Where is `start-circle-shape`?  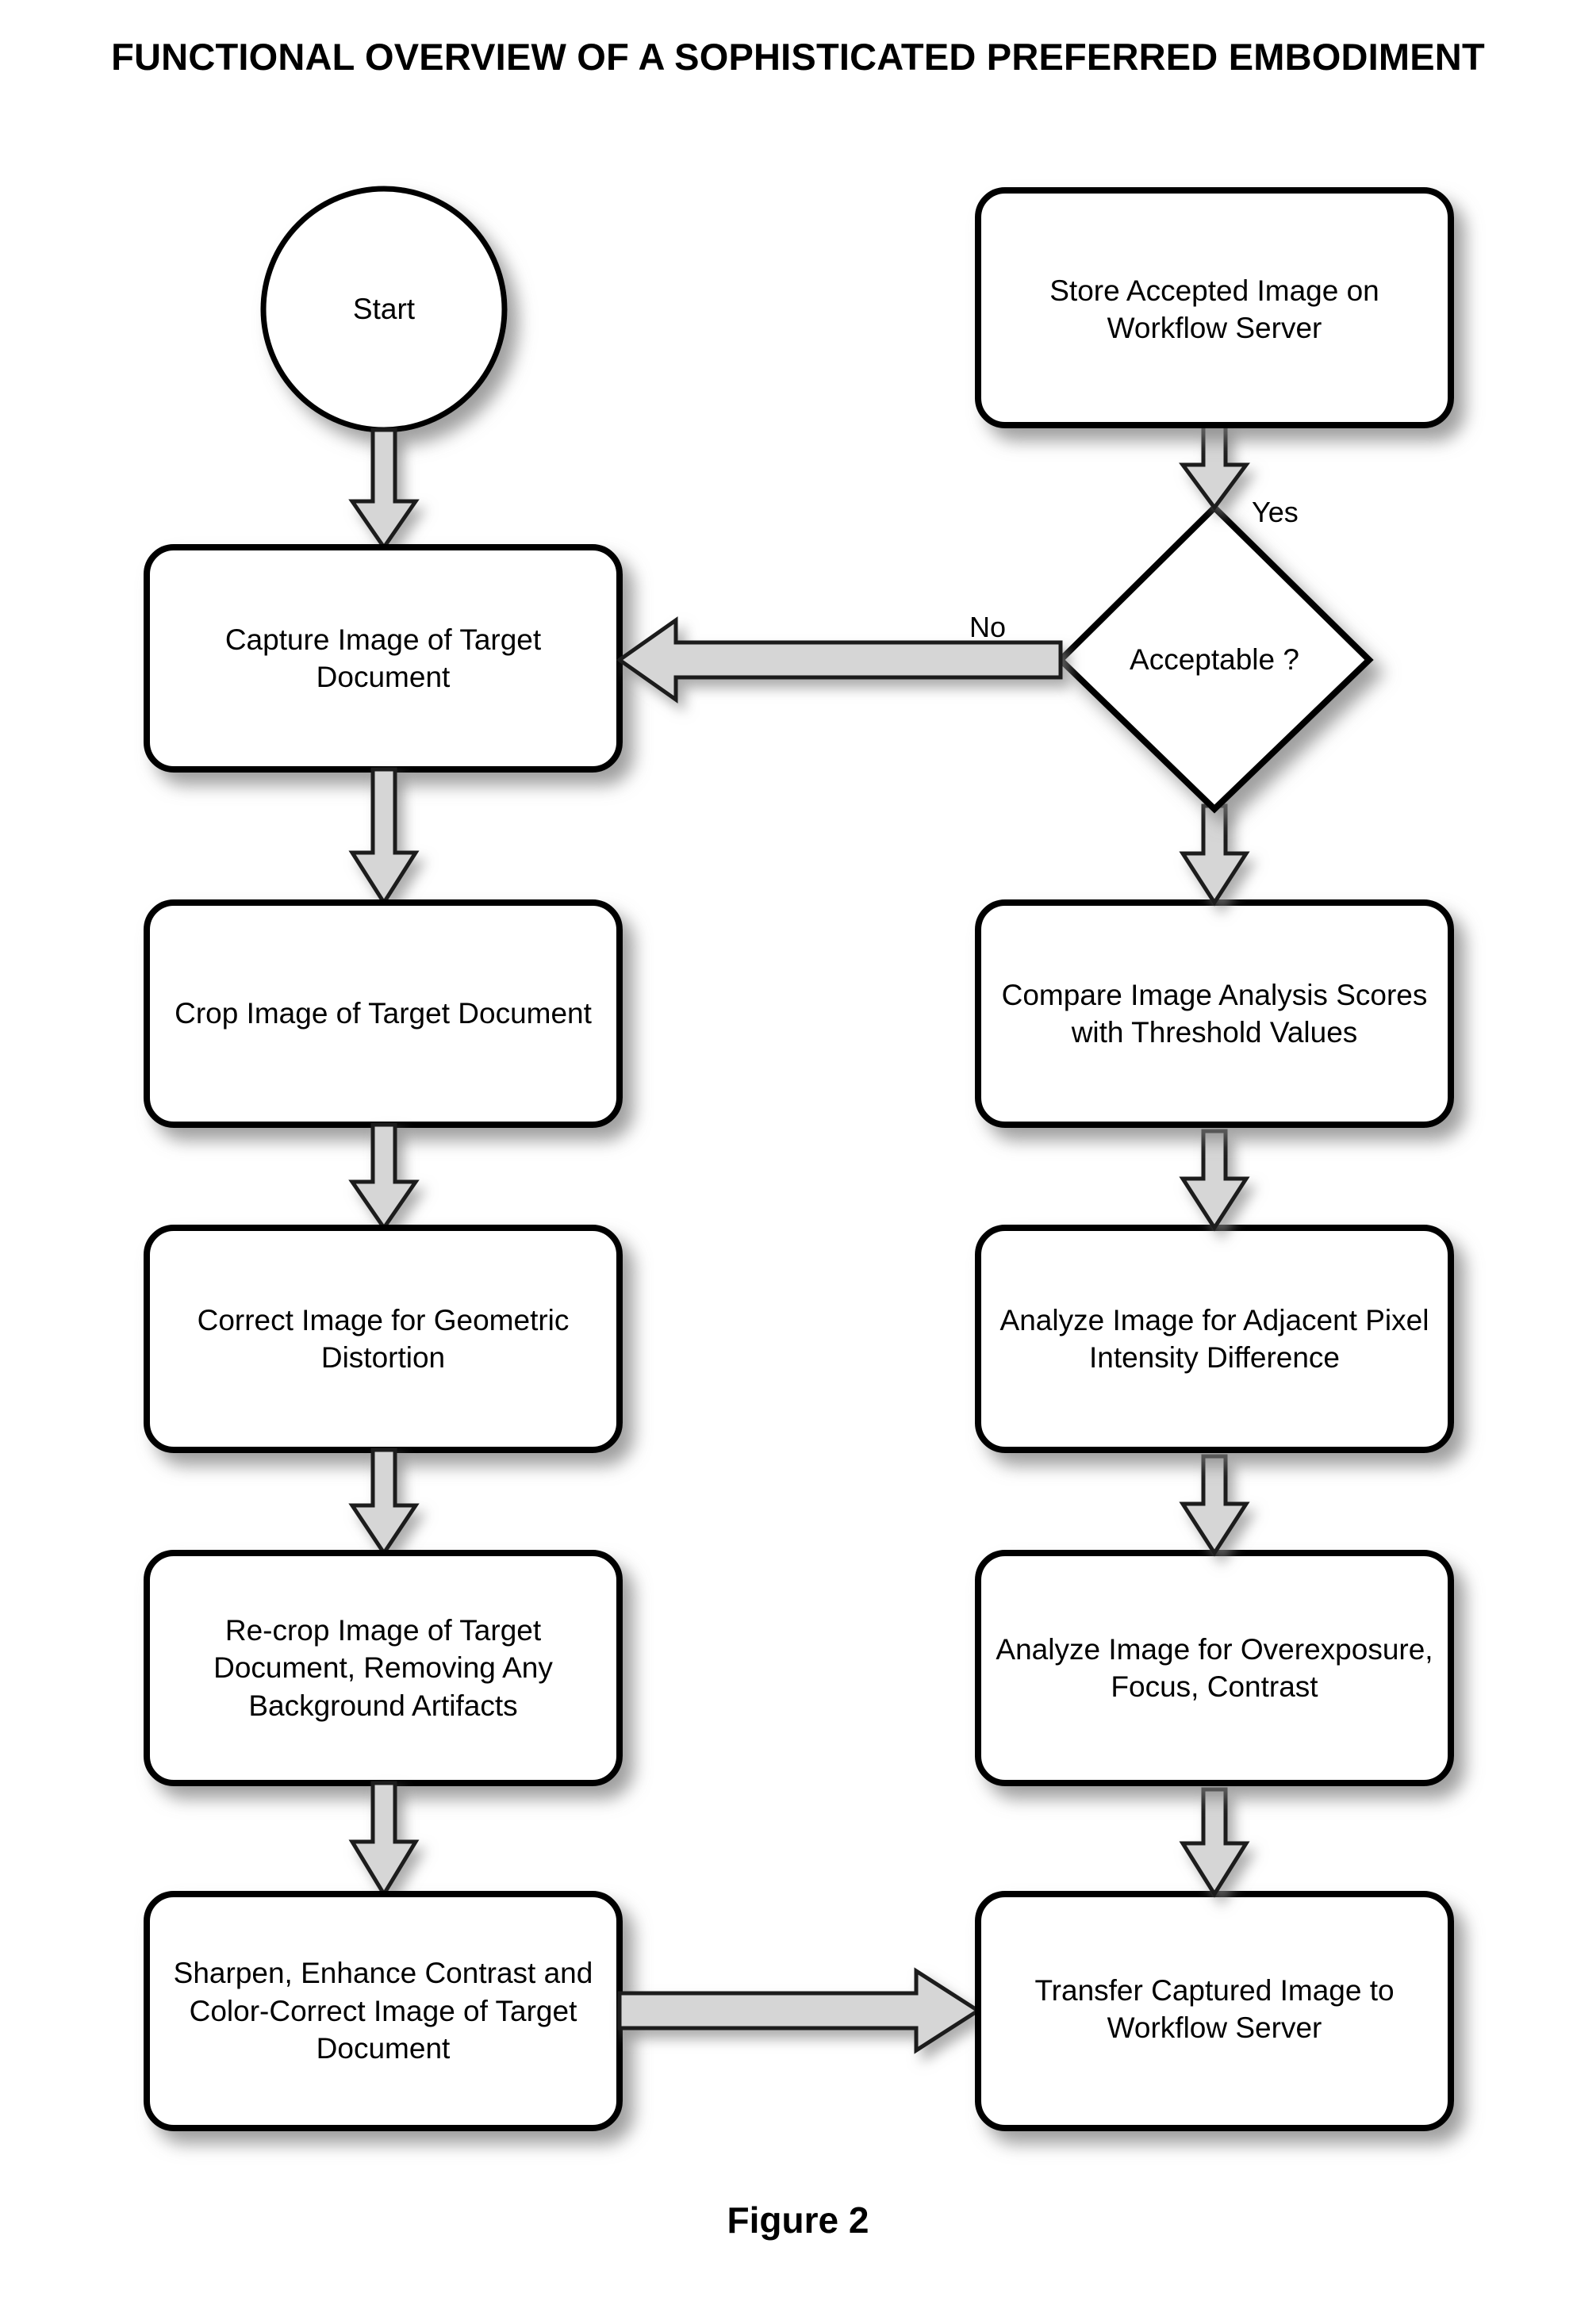 start-circle-shape is located at coordinates (384, 309).